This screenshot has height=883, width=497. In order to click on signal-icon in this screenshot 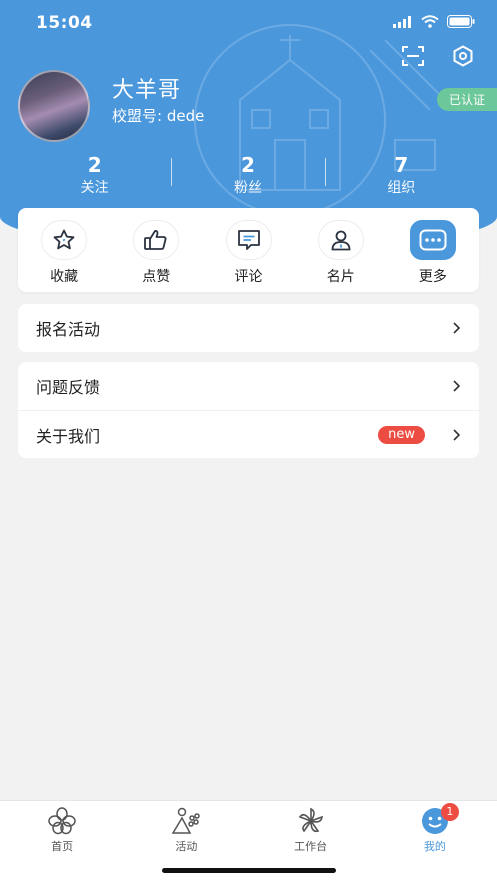, I will do `click(402, 21)`.